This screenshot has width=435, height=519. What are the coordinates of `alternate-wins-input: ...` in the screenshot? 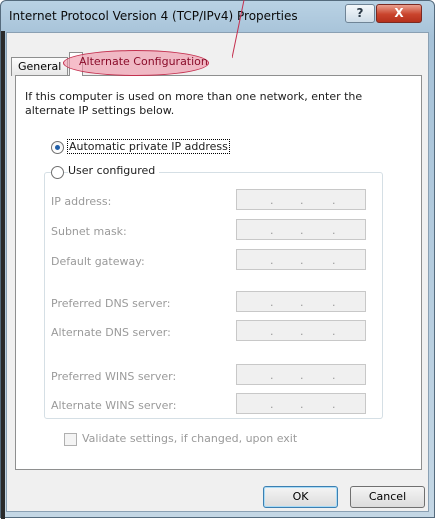 It's located at (301, 403).